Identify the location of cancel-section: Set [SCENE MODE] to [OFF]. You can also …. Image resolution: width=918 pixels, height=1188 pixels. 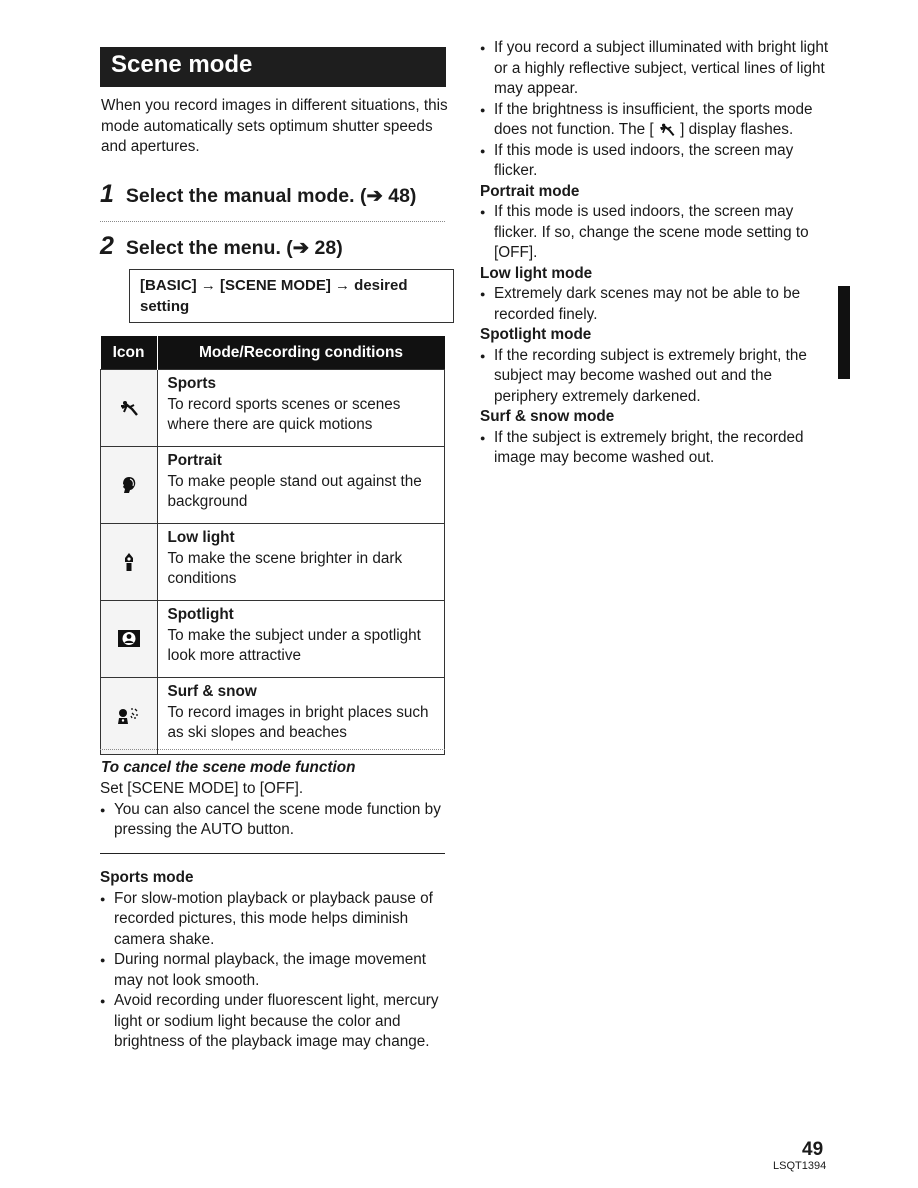
(275, 810).